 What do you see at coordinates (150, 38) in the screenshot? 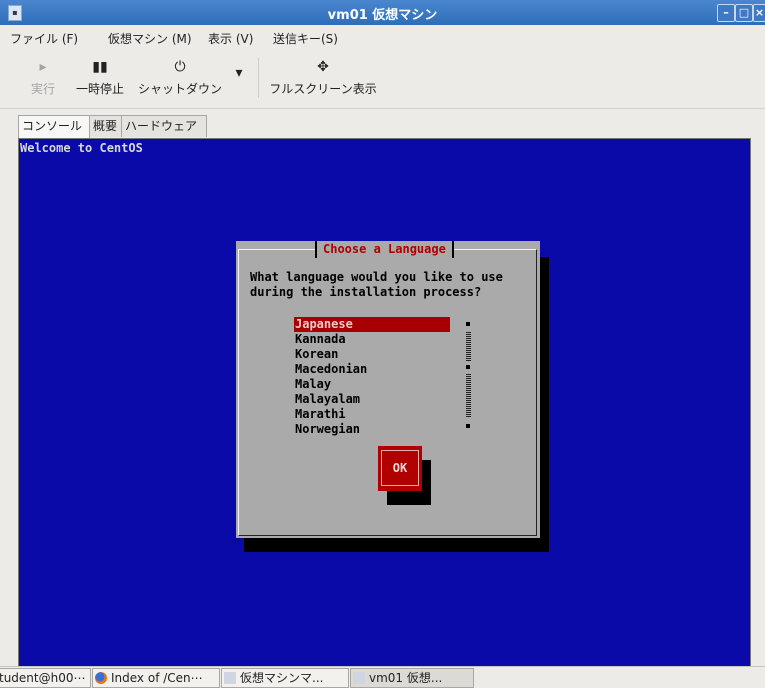
I see `menu-virtual-machine: 仮想マシン (M)` at bounding box center [150, 38].